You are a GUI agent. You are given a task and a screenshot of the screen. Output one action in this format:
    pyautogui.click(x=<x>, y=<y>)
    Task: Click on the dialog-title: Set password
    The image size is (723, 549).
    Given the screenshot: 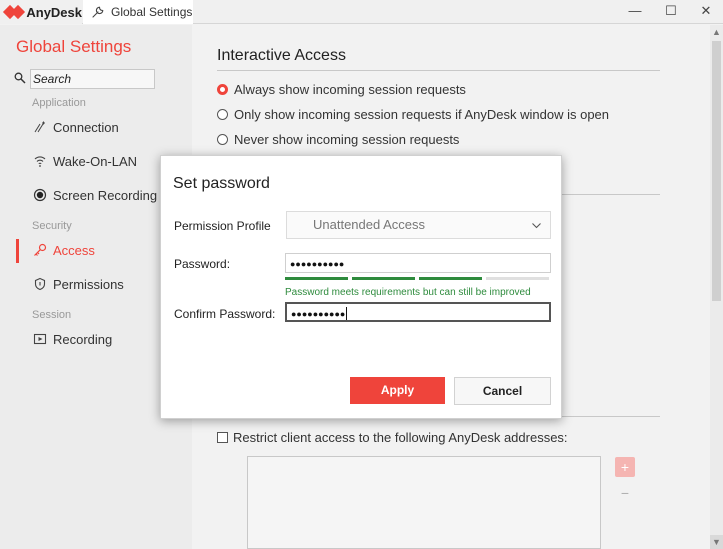 What is the action you would take?
    pyautogui.click(x=221, y=183)
    